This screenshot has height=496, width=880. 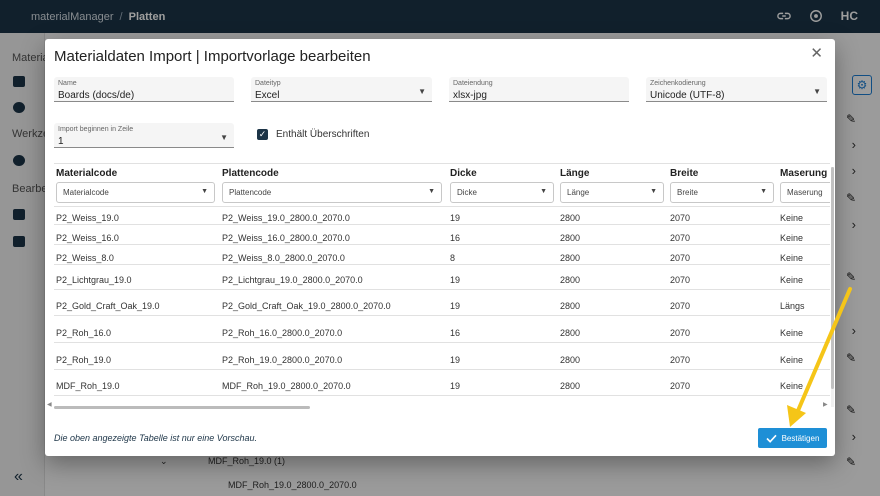 What do you see at coordinates (67, 83) in the screenshot?
I see `name-label: Name` at bounding box center [67, 83].